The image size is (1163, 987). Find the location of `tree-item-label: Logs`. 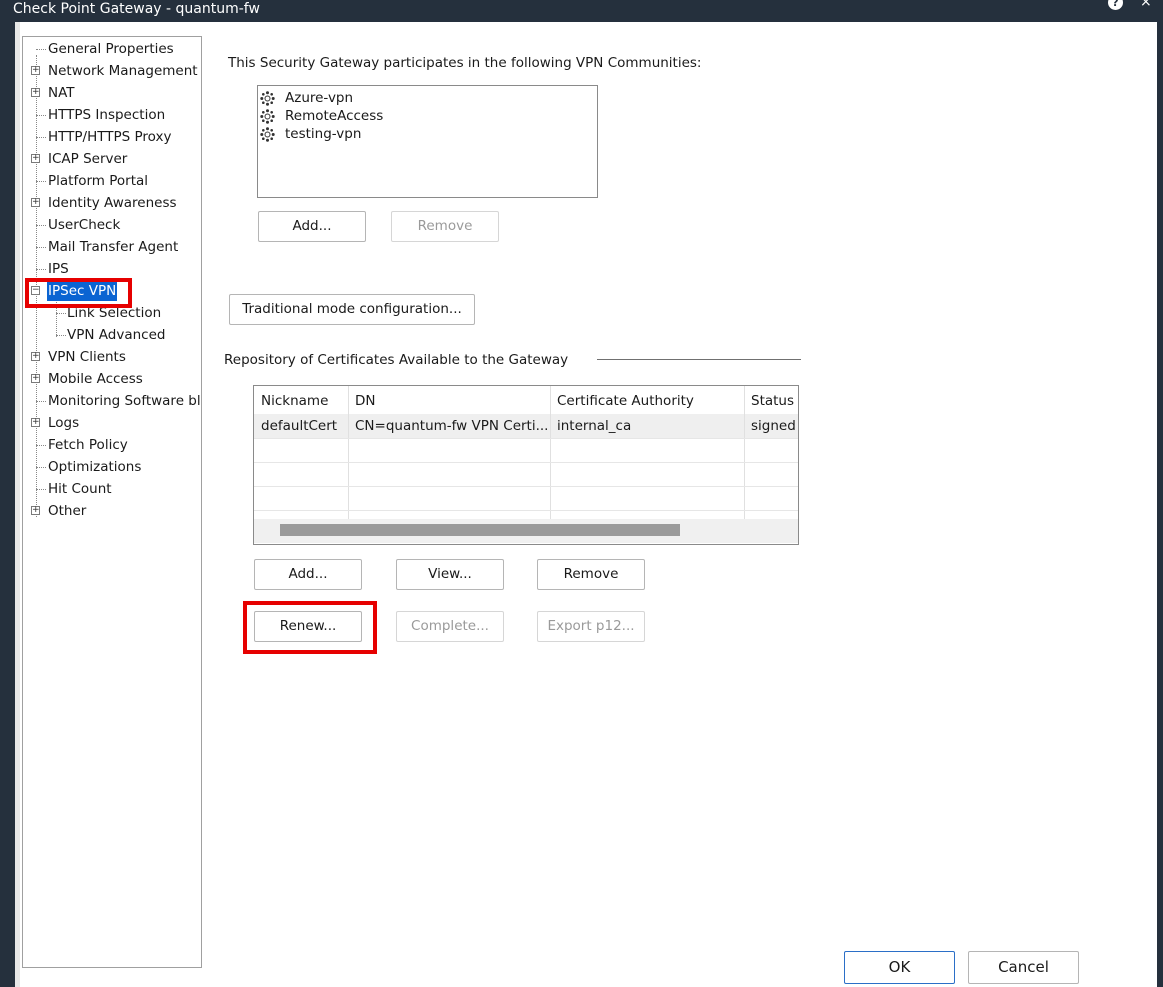

tree-item-label: Logs is located at coordinates (64, 423).